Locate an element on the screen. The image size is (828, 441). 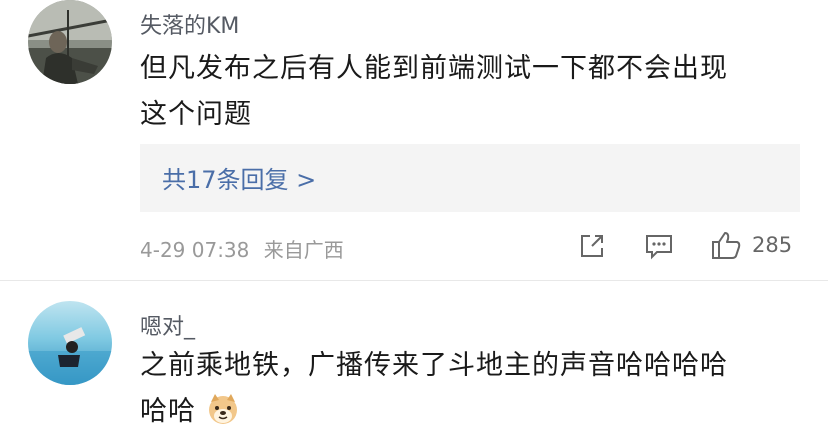
share-icon is located at coordinates (592, 246).